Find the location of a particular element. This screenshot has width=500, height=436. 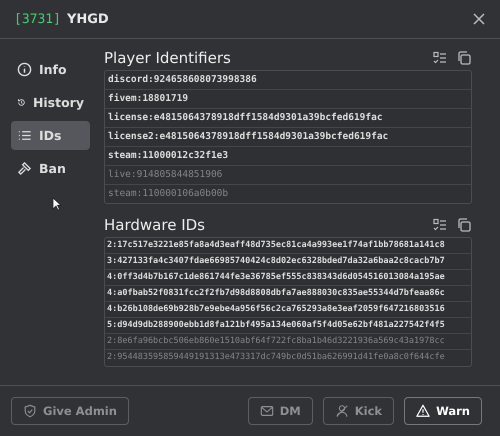

id-row: 4:0ff3d4b7b167c1de861744fe3e36785ef555c838343d6d054516013084a195ae is located at coordinates (288, 278).